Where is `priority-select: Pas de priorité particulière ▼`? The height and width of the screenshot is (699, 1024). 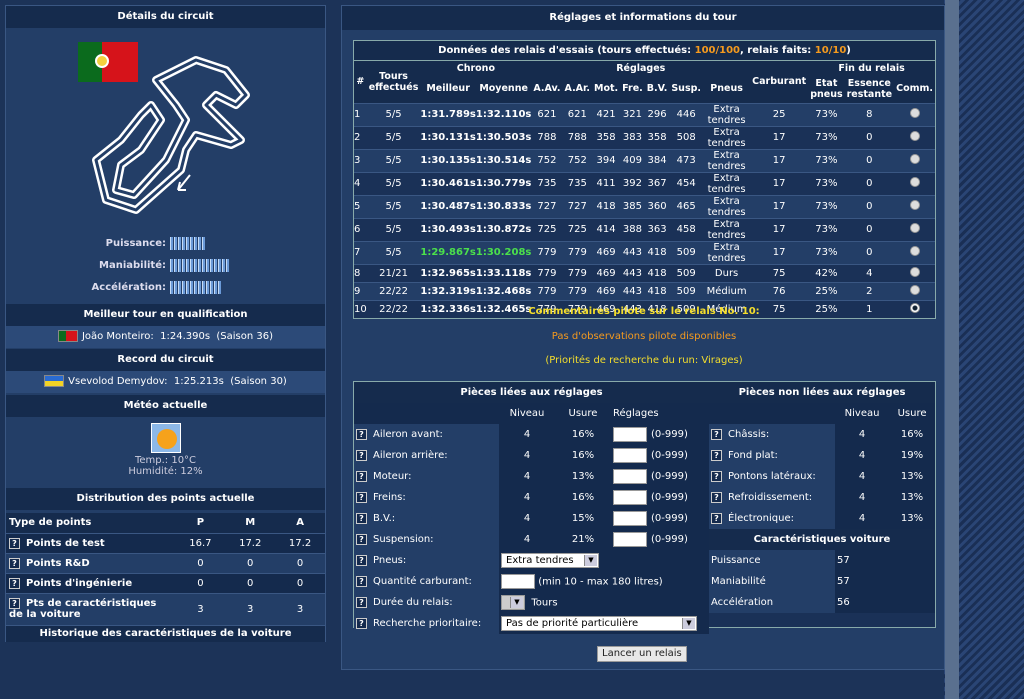
priority-select: Pas de priorité particulière ▼ is located at coordinates (599, 623).